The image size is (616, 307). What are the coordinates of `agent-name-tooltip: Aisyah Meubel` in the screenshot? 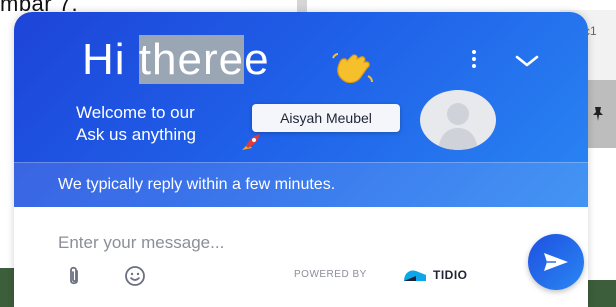 It's located at (326, 118).